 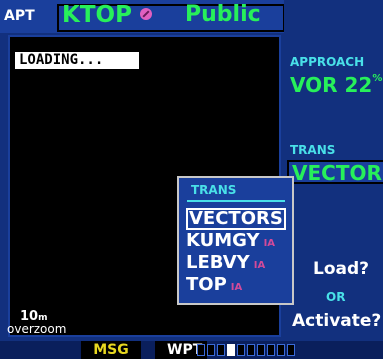 I want to click on popup-item-label: KUMGY, so click(x=223, y=240).